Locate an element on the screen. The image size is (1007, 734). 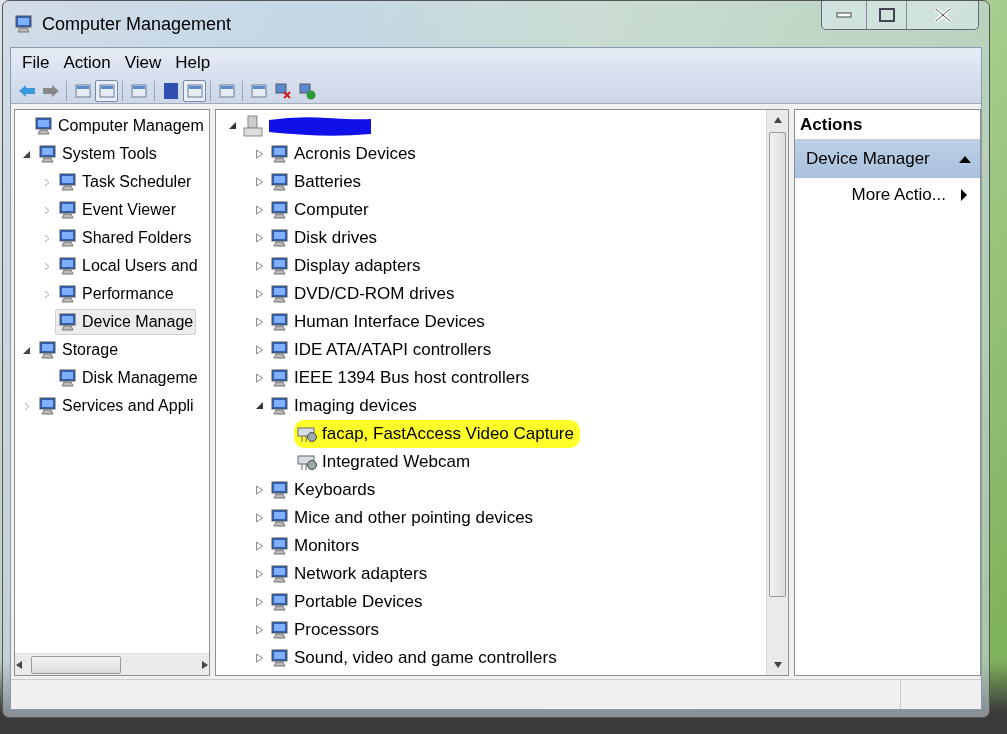
tree-item: Display adapters is located at coordinates (345, 266).